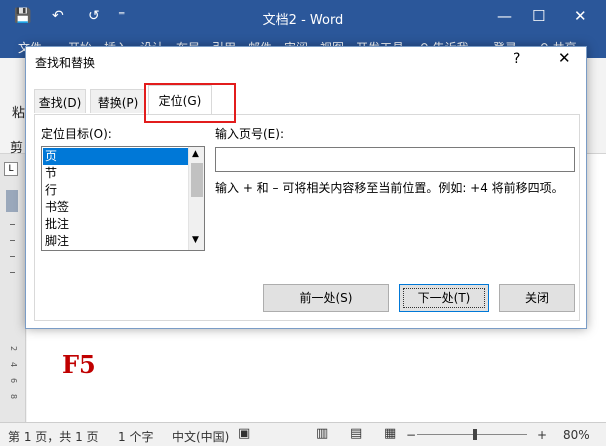 Image resolution: width=606 pixels, height=446 pixels. What do you see at coordinates (538, 16) in the screenshot?
I see `maximize-icon: ☐` at bounding box center [538, 16].